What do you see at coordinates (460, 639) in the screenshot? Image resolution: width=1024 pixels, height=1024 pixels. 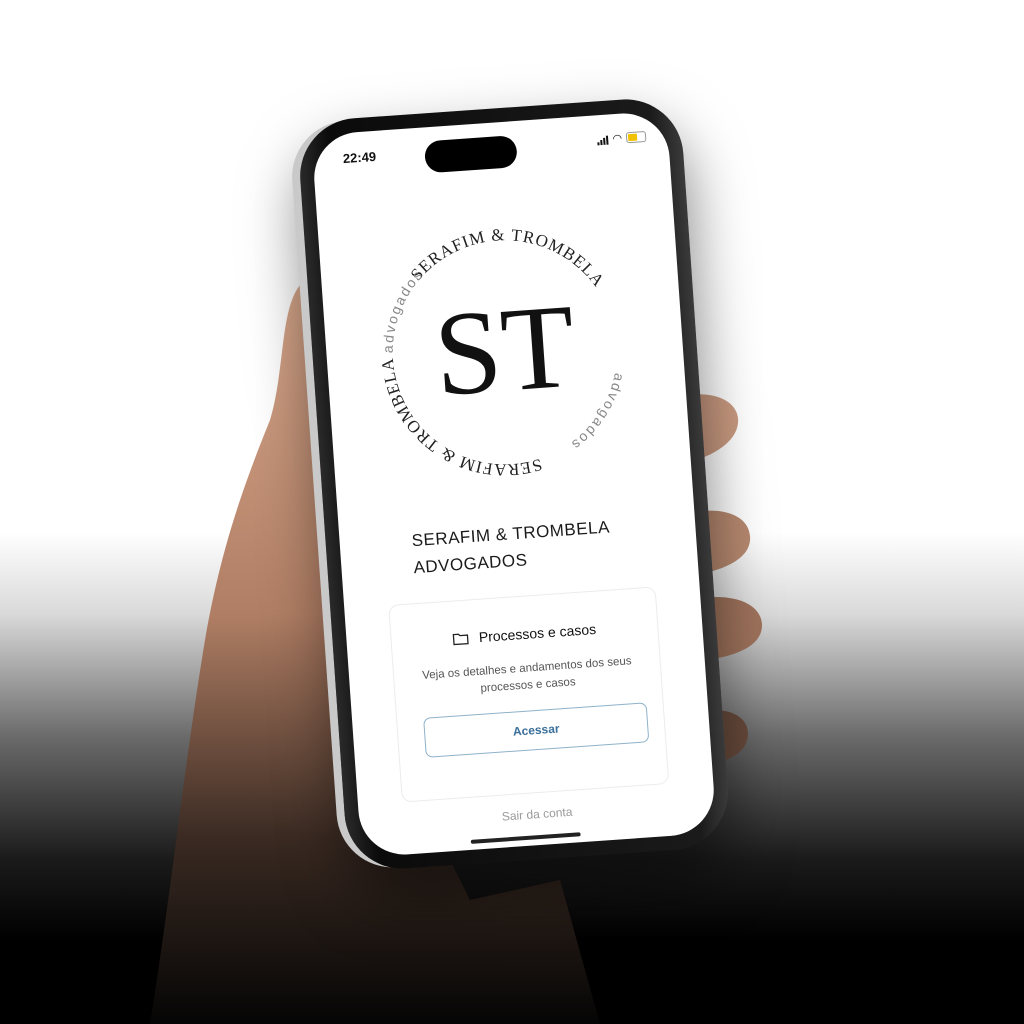 I see `folder-icon` at bounding box center [460, 639].